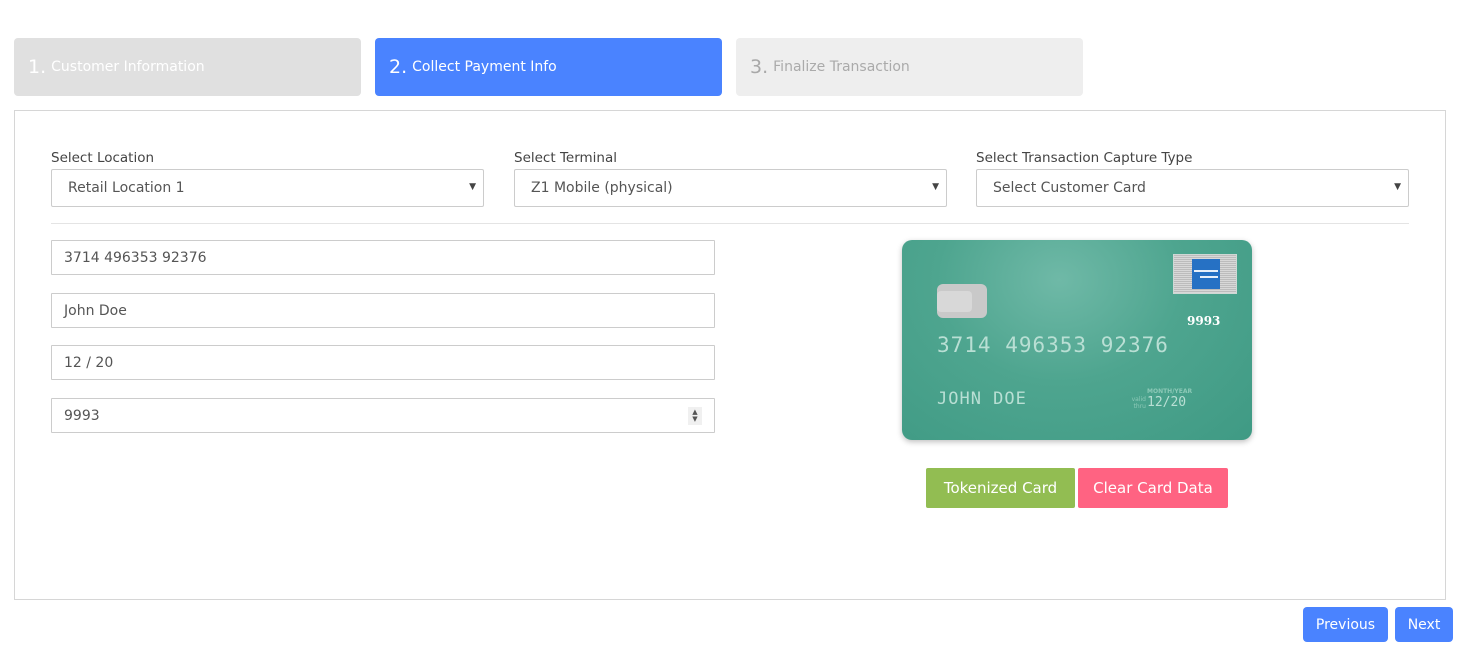 This screenshot has height=652, width=1465. I want to click on cvv-value: 9993, so click(82, 415).